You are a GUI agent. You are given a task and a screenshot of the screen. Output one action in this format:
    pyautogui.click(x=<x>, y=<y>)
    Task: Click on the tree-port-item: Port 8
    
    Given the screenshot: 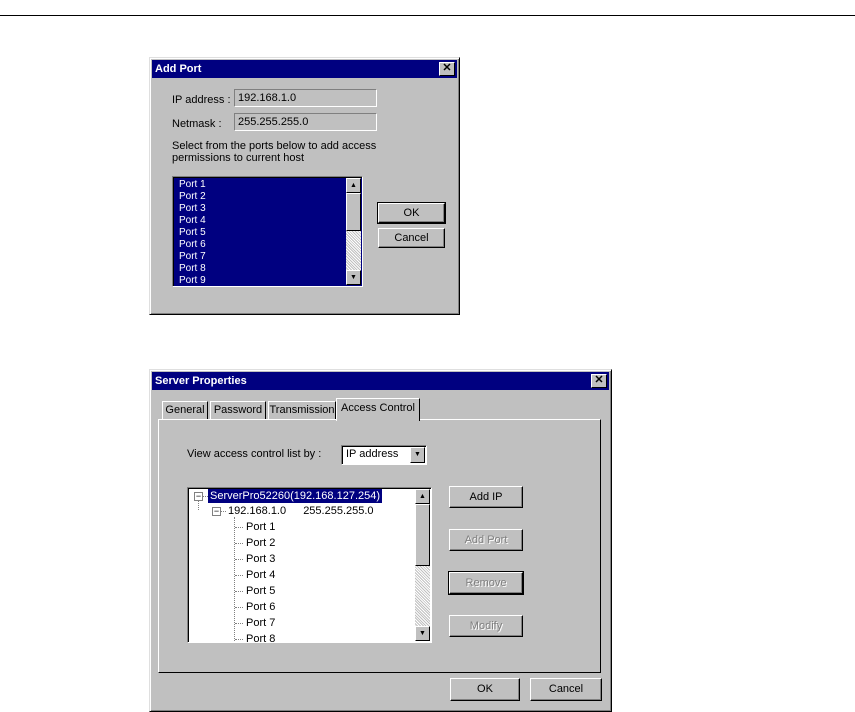 What is the action you would take?
    pyautogui.click(x=260, y=637)
    